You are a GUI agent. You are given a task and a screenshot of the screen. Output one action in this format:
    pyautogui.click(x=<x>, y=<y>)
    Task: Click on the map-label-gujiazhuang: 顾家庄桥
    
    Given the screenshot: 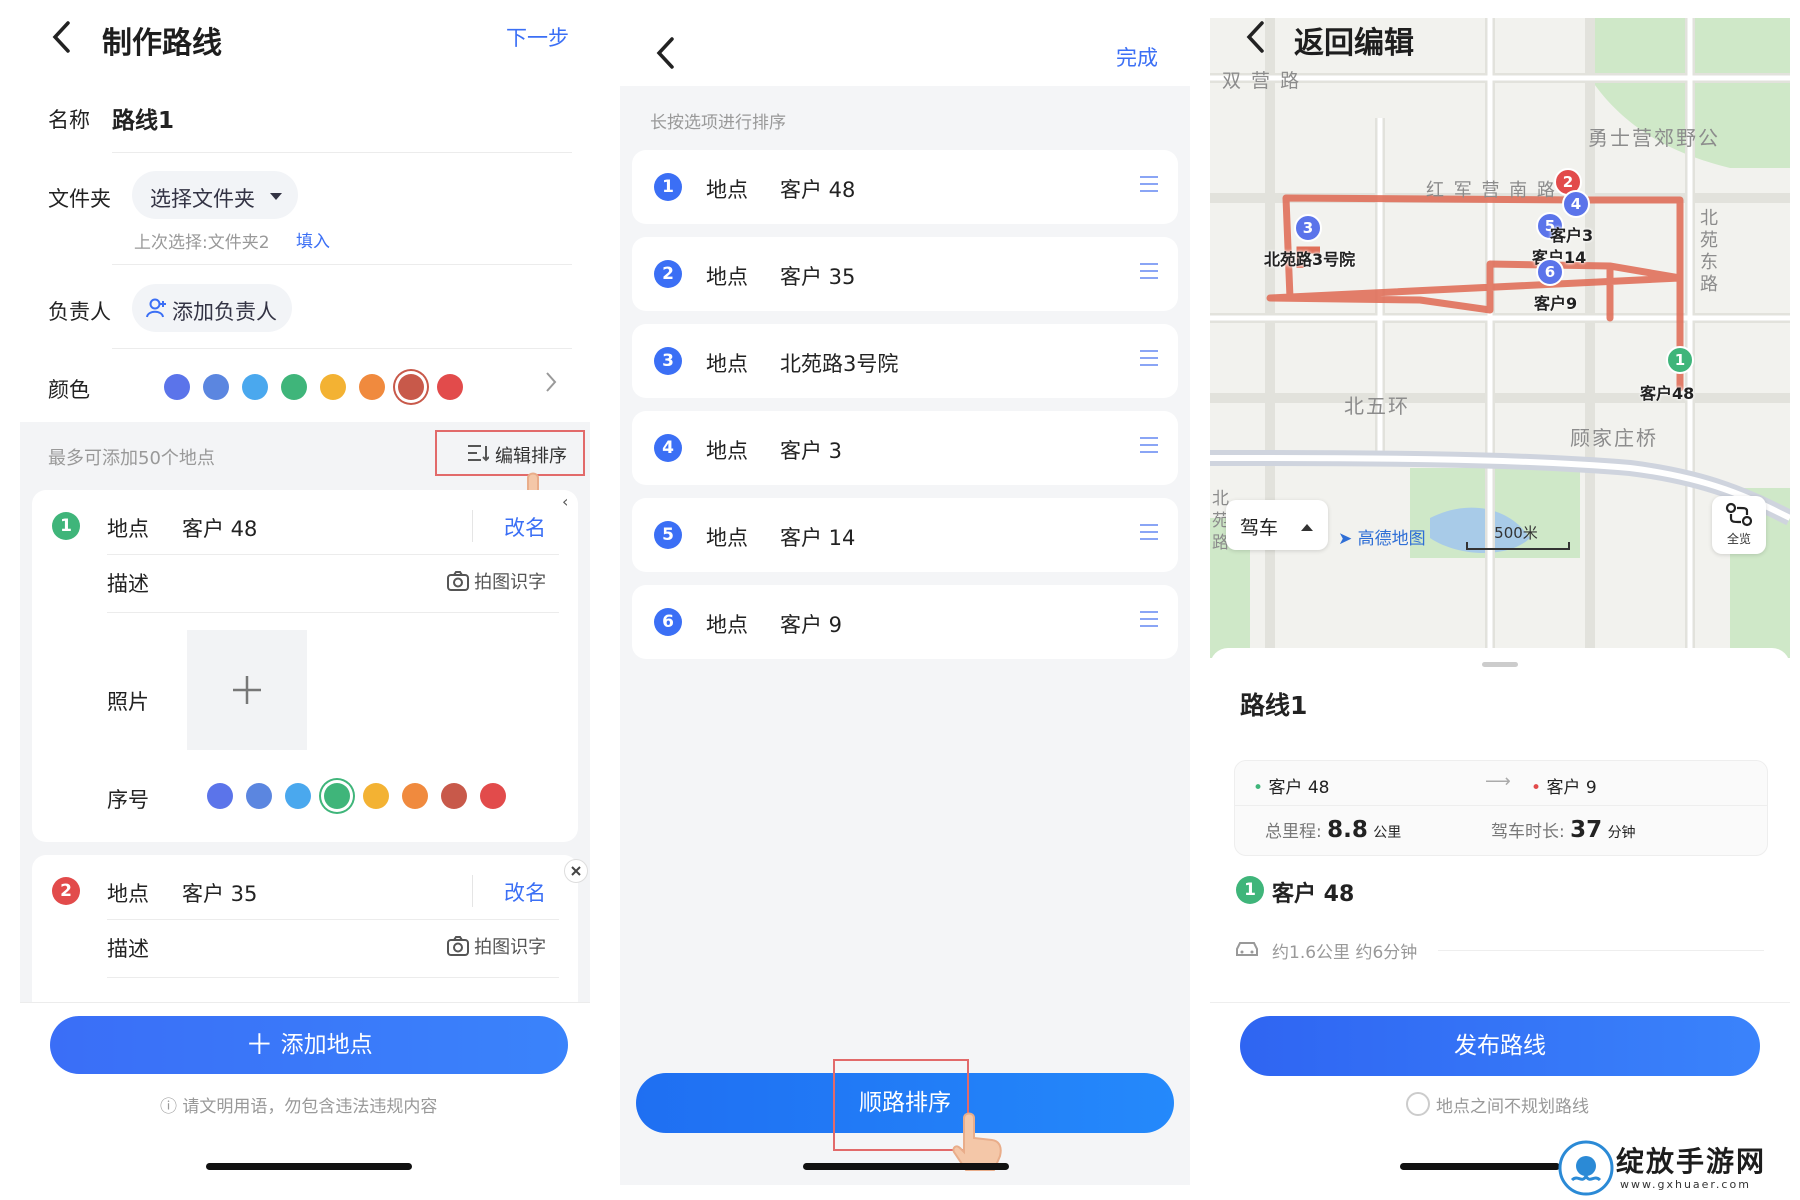 What is the action you would take?
    pyautogui.click(x=1614, y=438)
    